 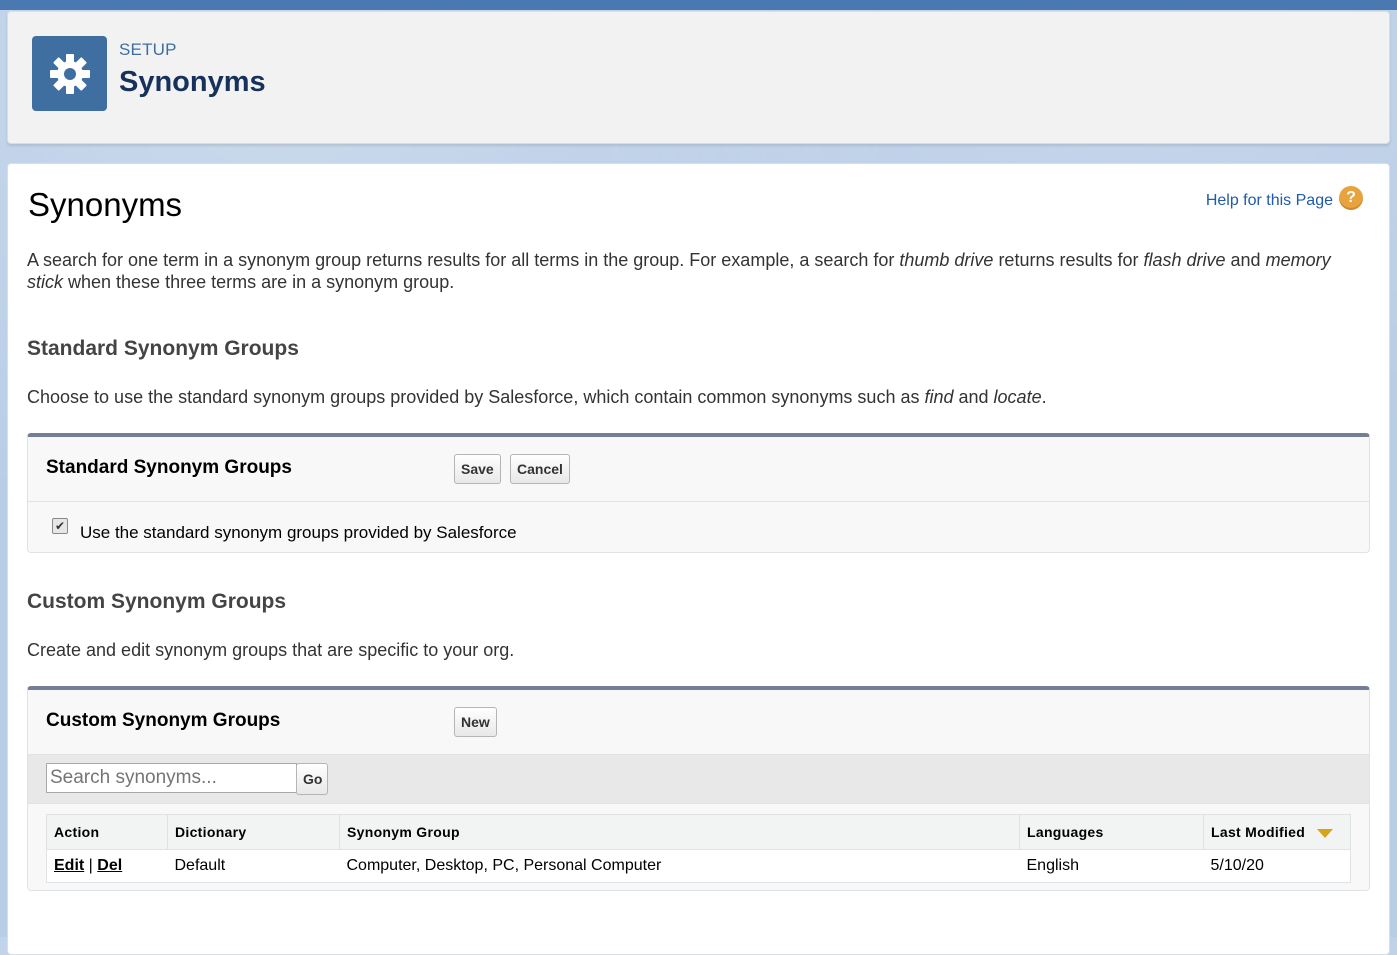 I want to click on languages-cell: English, so click(x=1111, y=866).